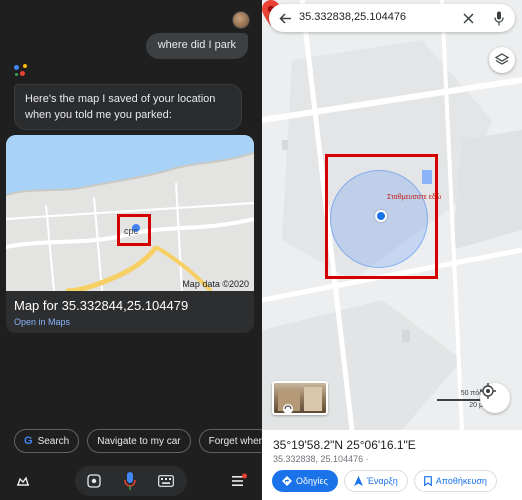 This screenshot has height=500, width=522. What do you see at coordinates (381, 216) in the screenshot?
I see `pin-highlight-box` at bounding box center [381, 216].